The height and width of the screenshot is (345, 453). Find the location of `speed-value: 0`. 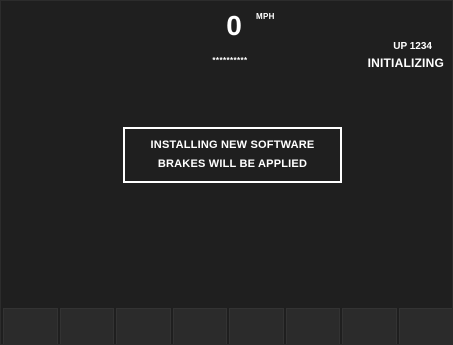

speed-value: 0 is located at coordinates (234, 25).